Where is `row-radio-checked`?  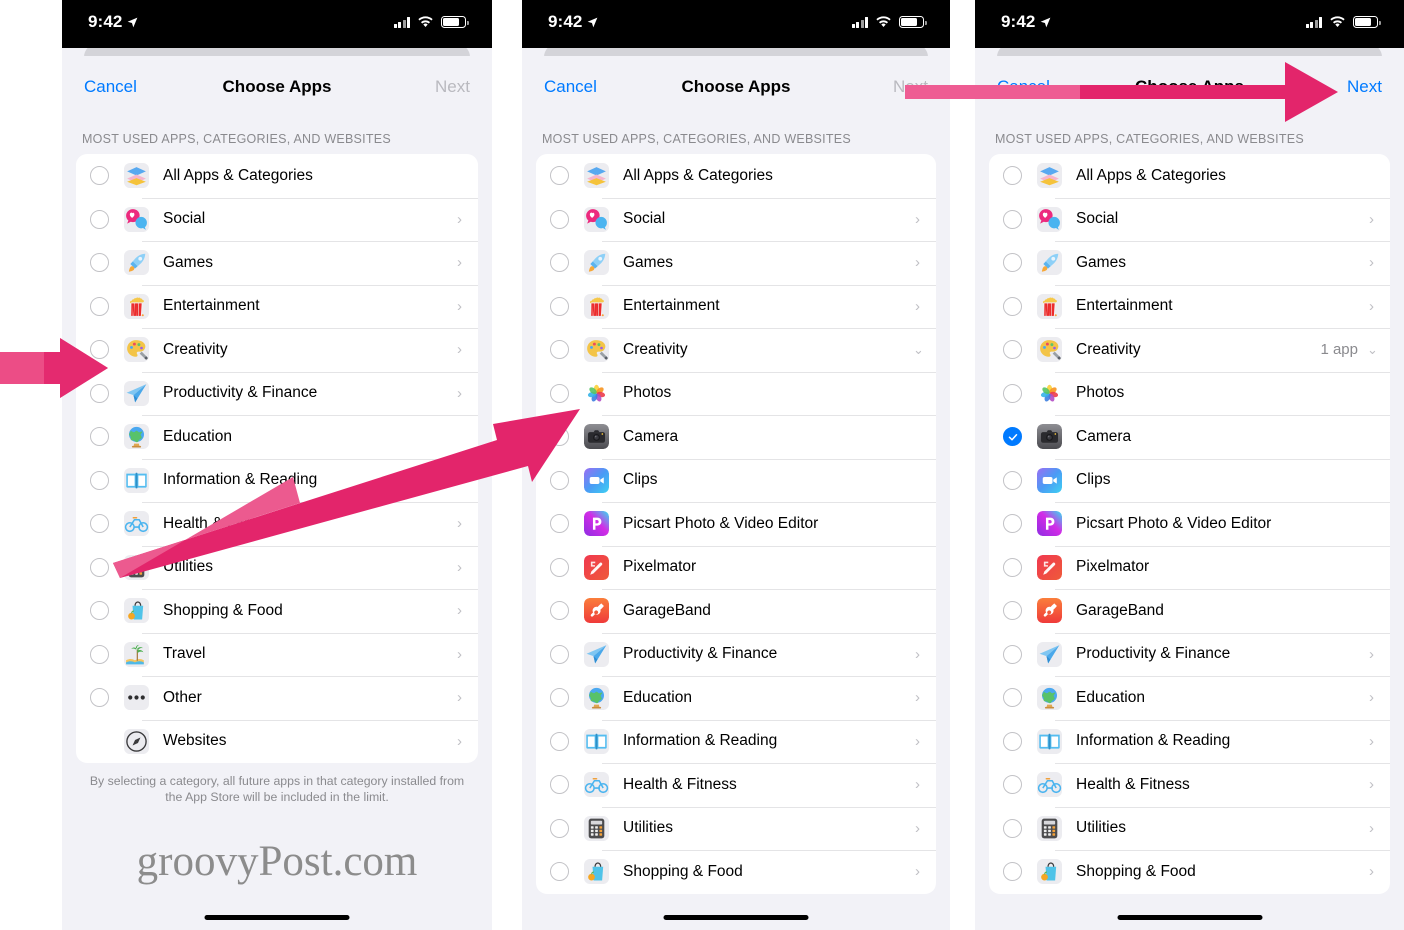 row-radio-checked is located at coordinates (1012, 437).